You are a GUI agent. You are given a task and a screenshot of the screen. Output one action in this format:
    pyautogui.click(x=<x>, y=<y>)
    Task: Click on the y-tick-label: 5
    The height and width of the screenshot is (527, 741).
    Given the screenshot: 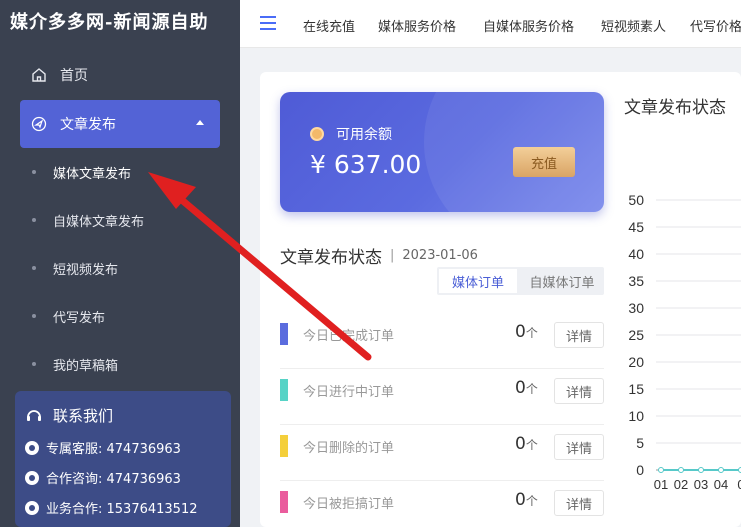 What is the action you would take?
    pyautogui.click(x=640, y=443)
    